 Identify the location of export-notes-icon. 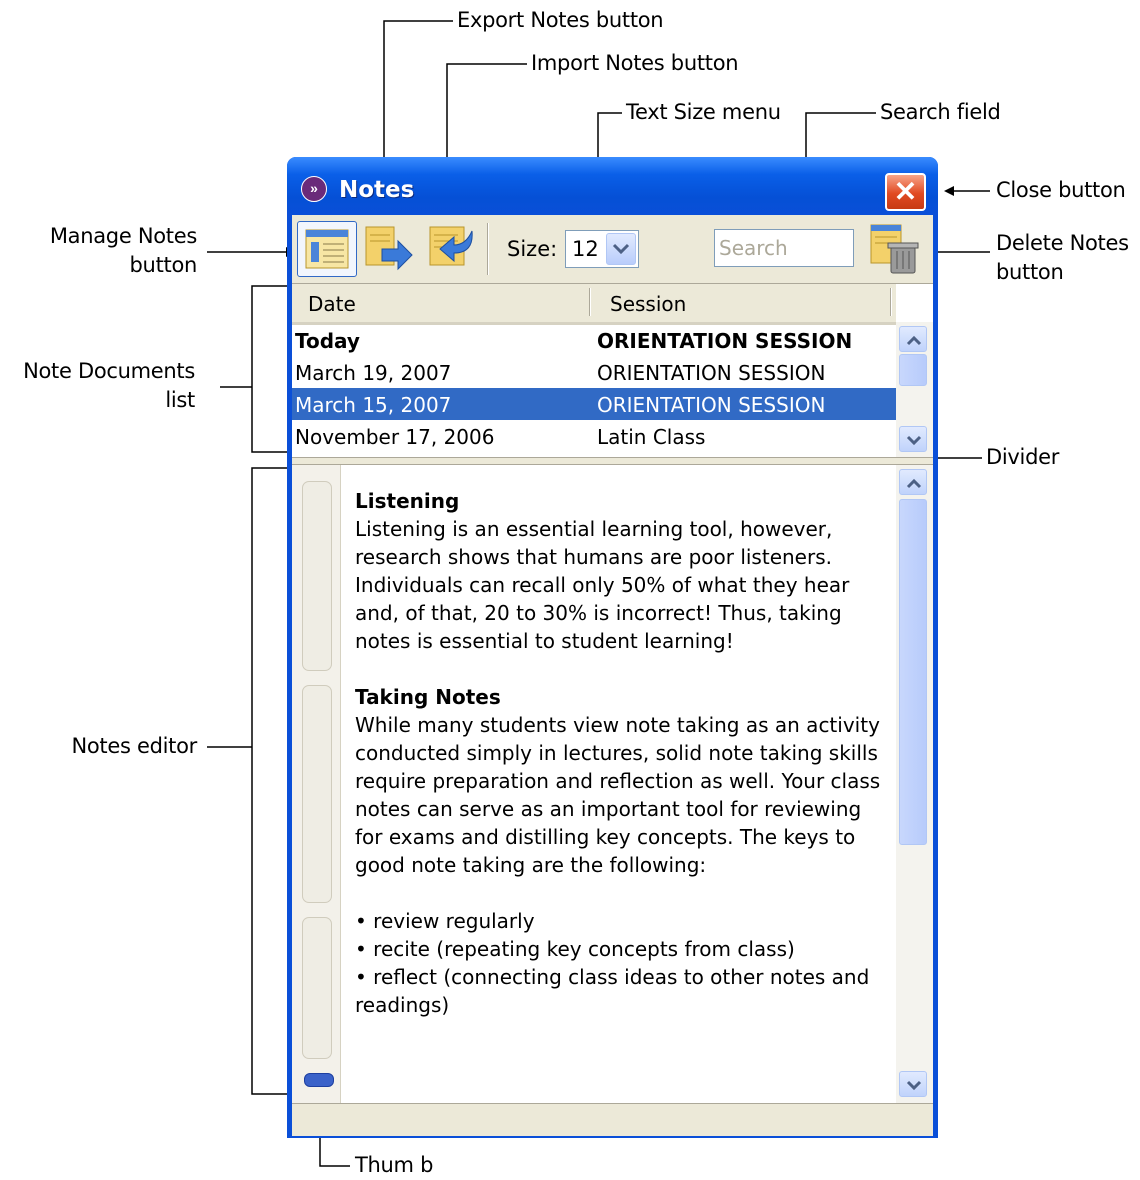
(389, 248).